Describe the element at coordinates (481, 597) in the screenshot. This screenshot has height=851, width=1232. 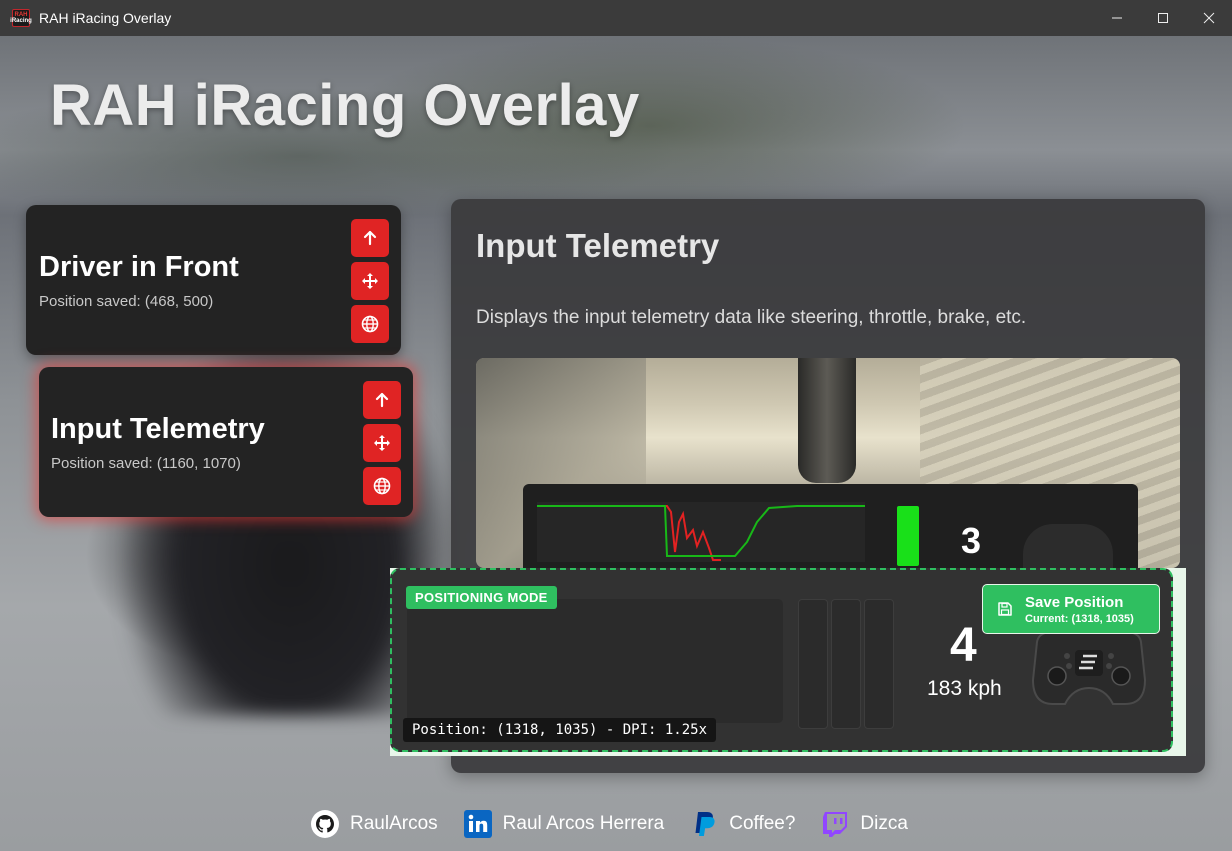
I see `positioning-mode-badge: POSITIONING MODE` at that location.